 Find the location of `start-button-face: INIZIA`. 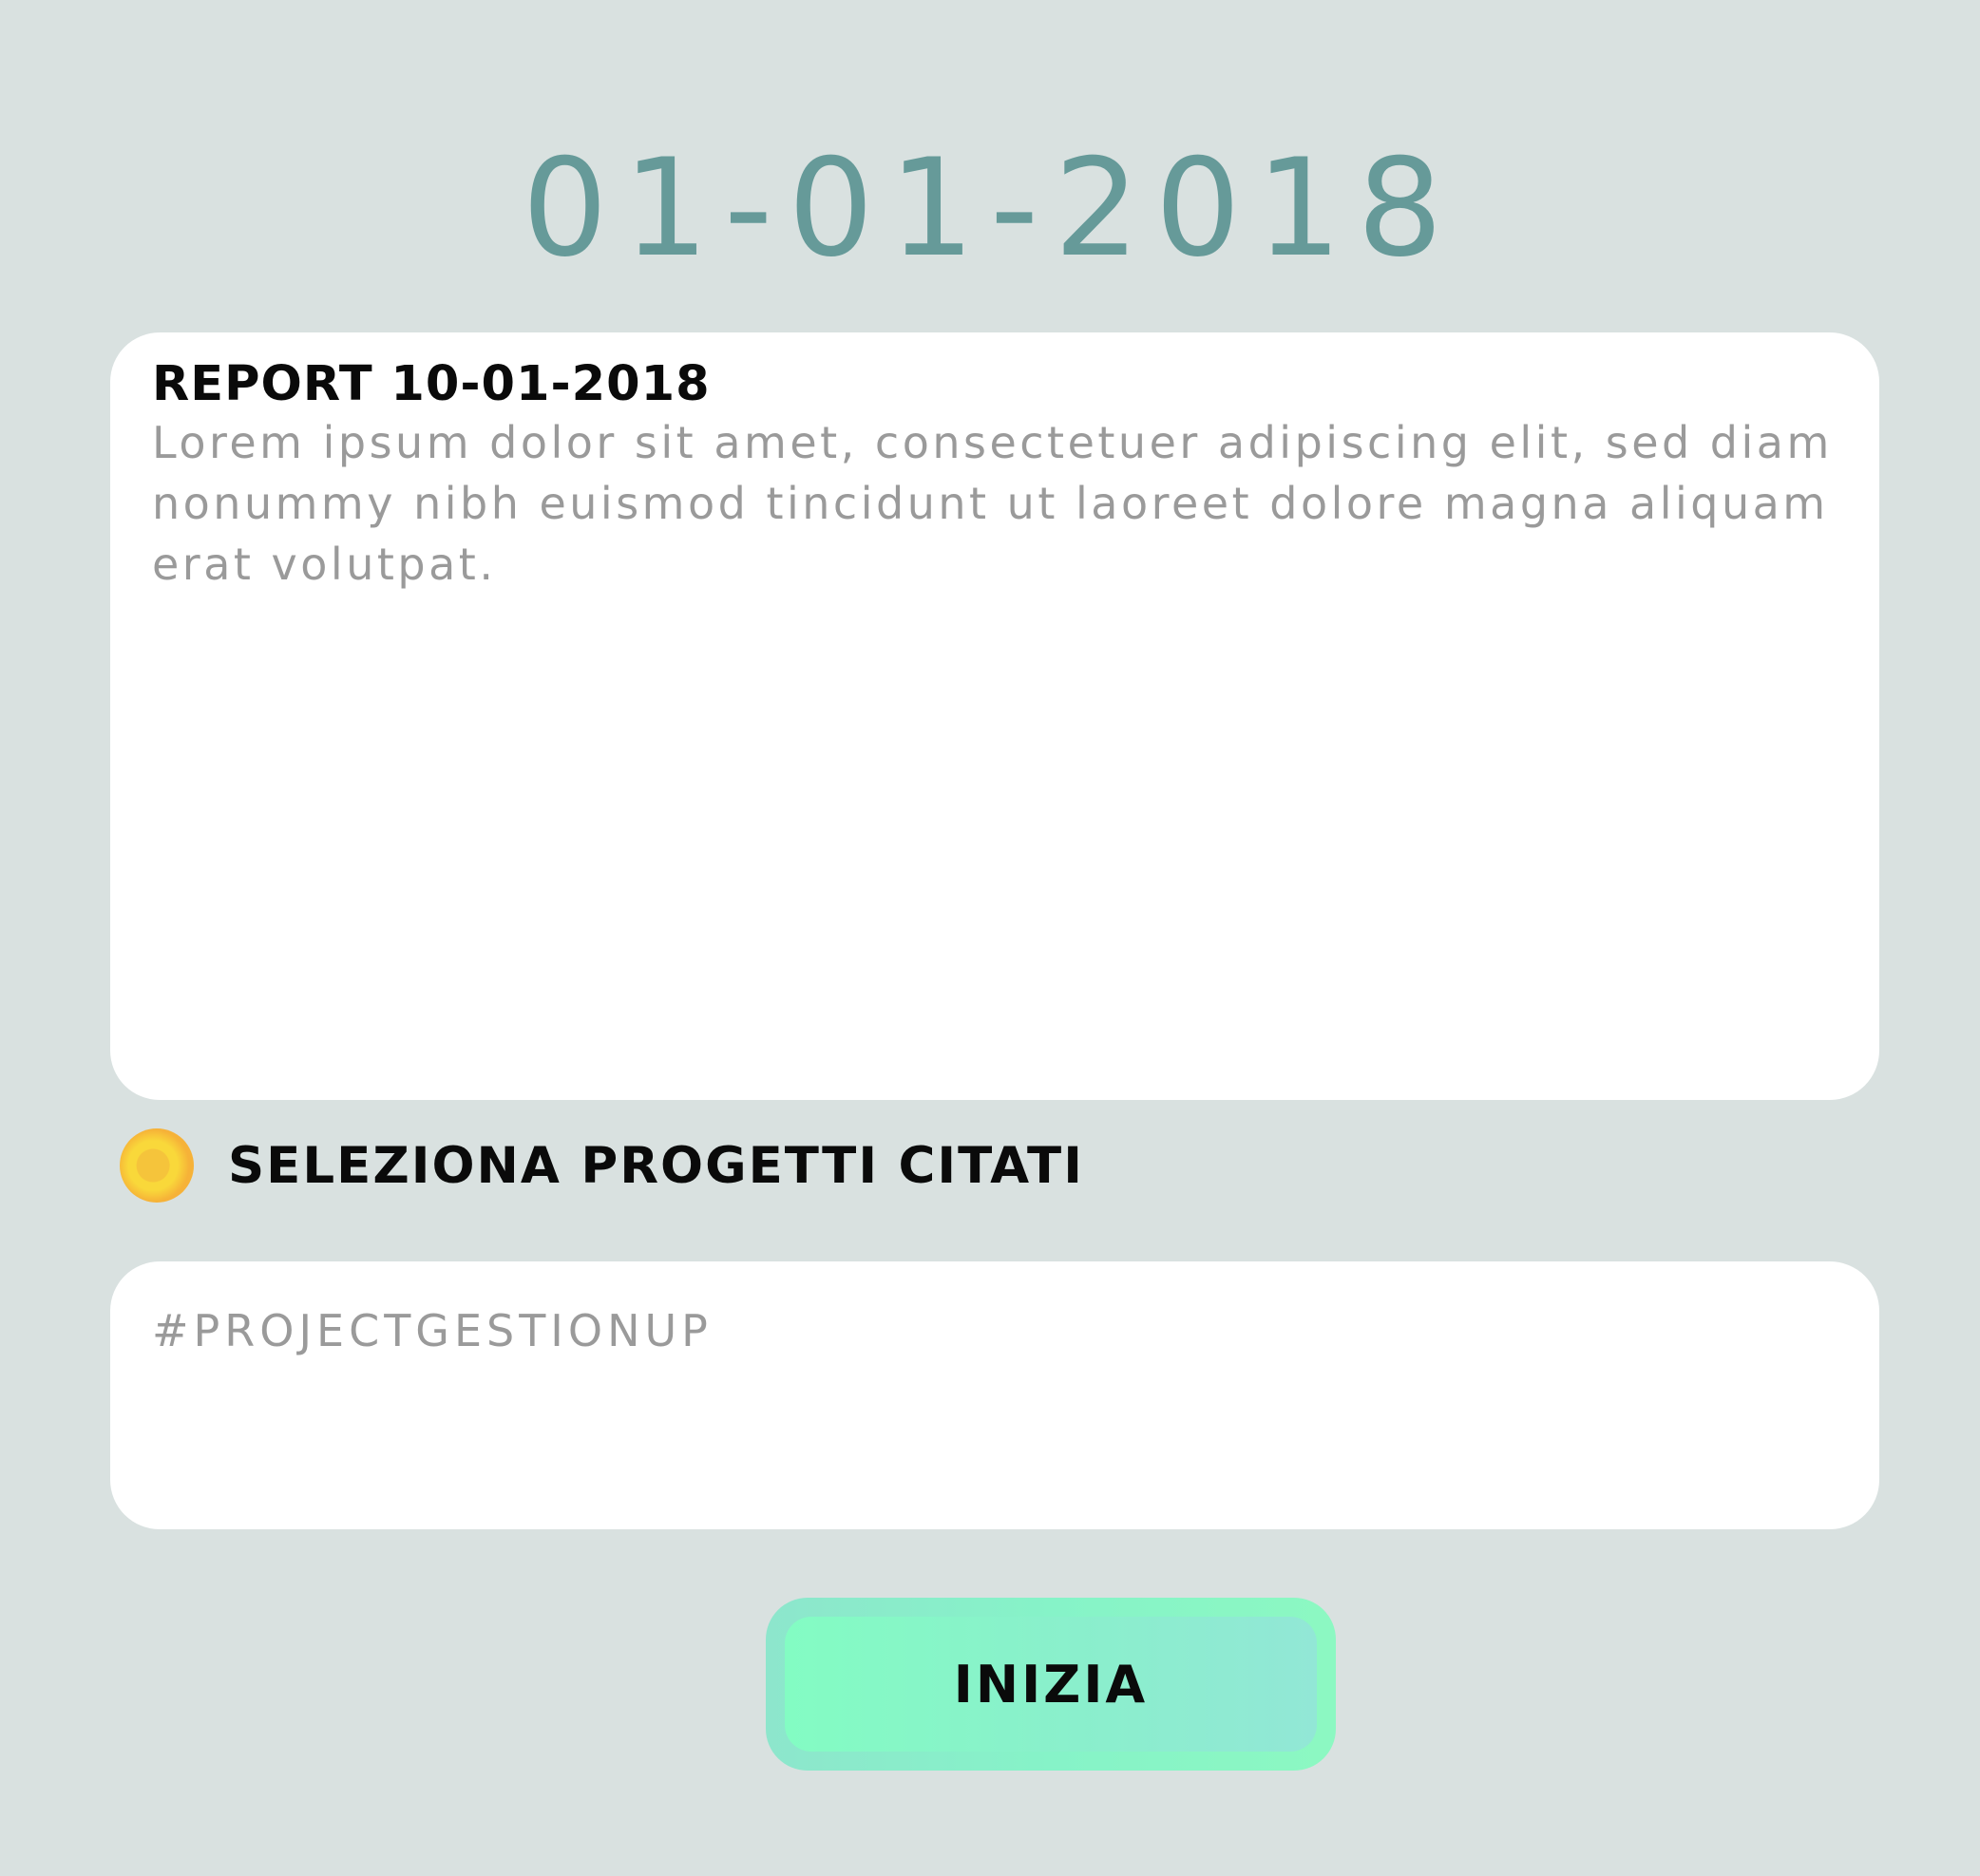

start-button-face: INIZIA is located at coordinates (1051, 1685).